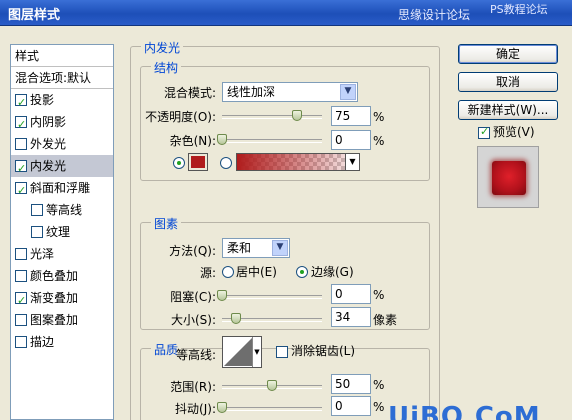 This screenshot has width=572, height=420. I want to click on preview-checkbox, so click(484, 132).